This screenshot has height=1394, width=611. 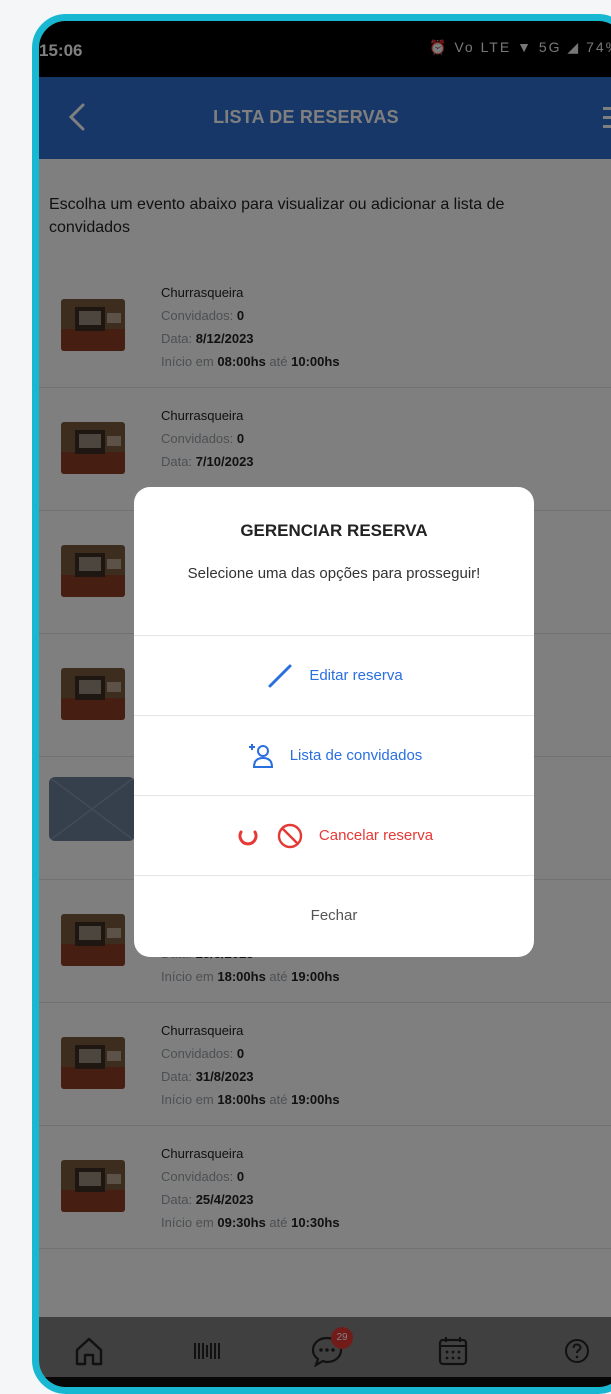 What do you see at coordinates (356, 675) in the screenshot?
I see `edit-reservation-label: Editar reserva` at bounding box center [356, 675].